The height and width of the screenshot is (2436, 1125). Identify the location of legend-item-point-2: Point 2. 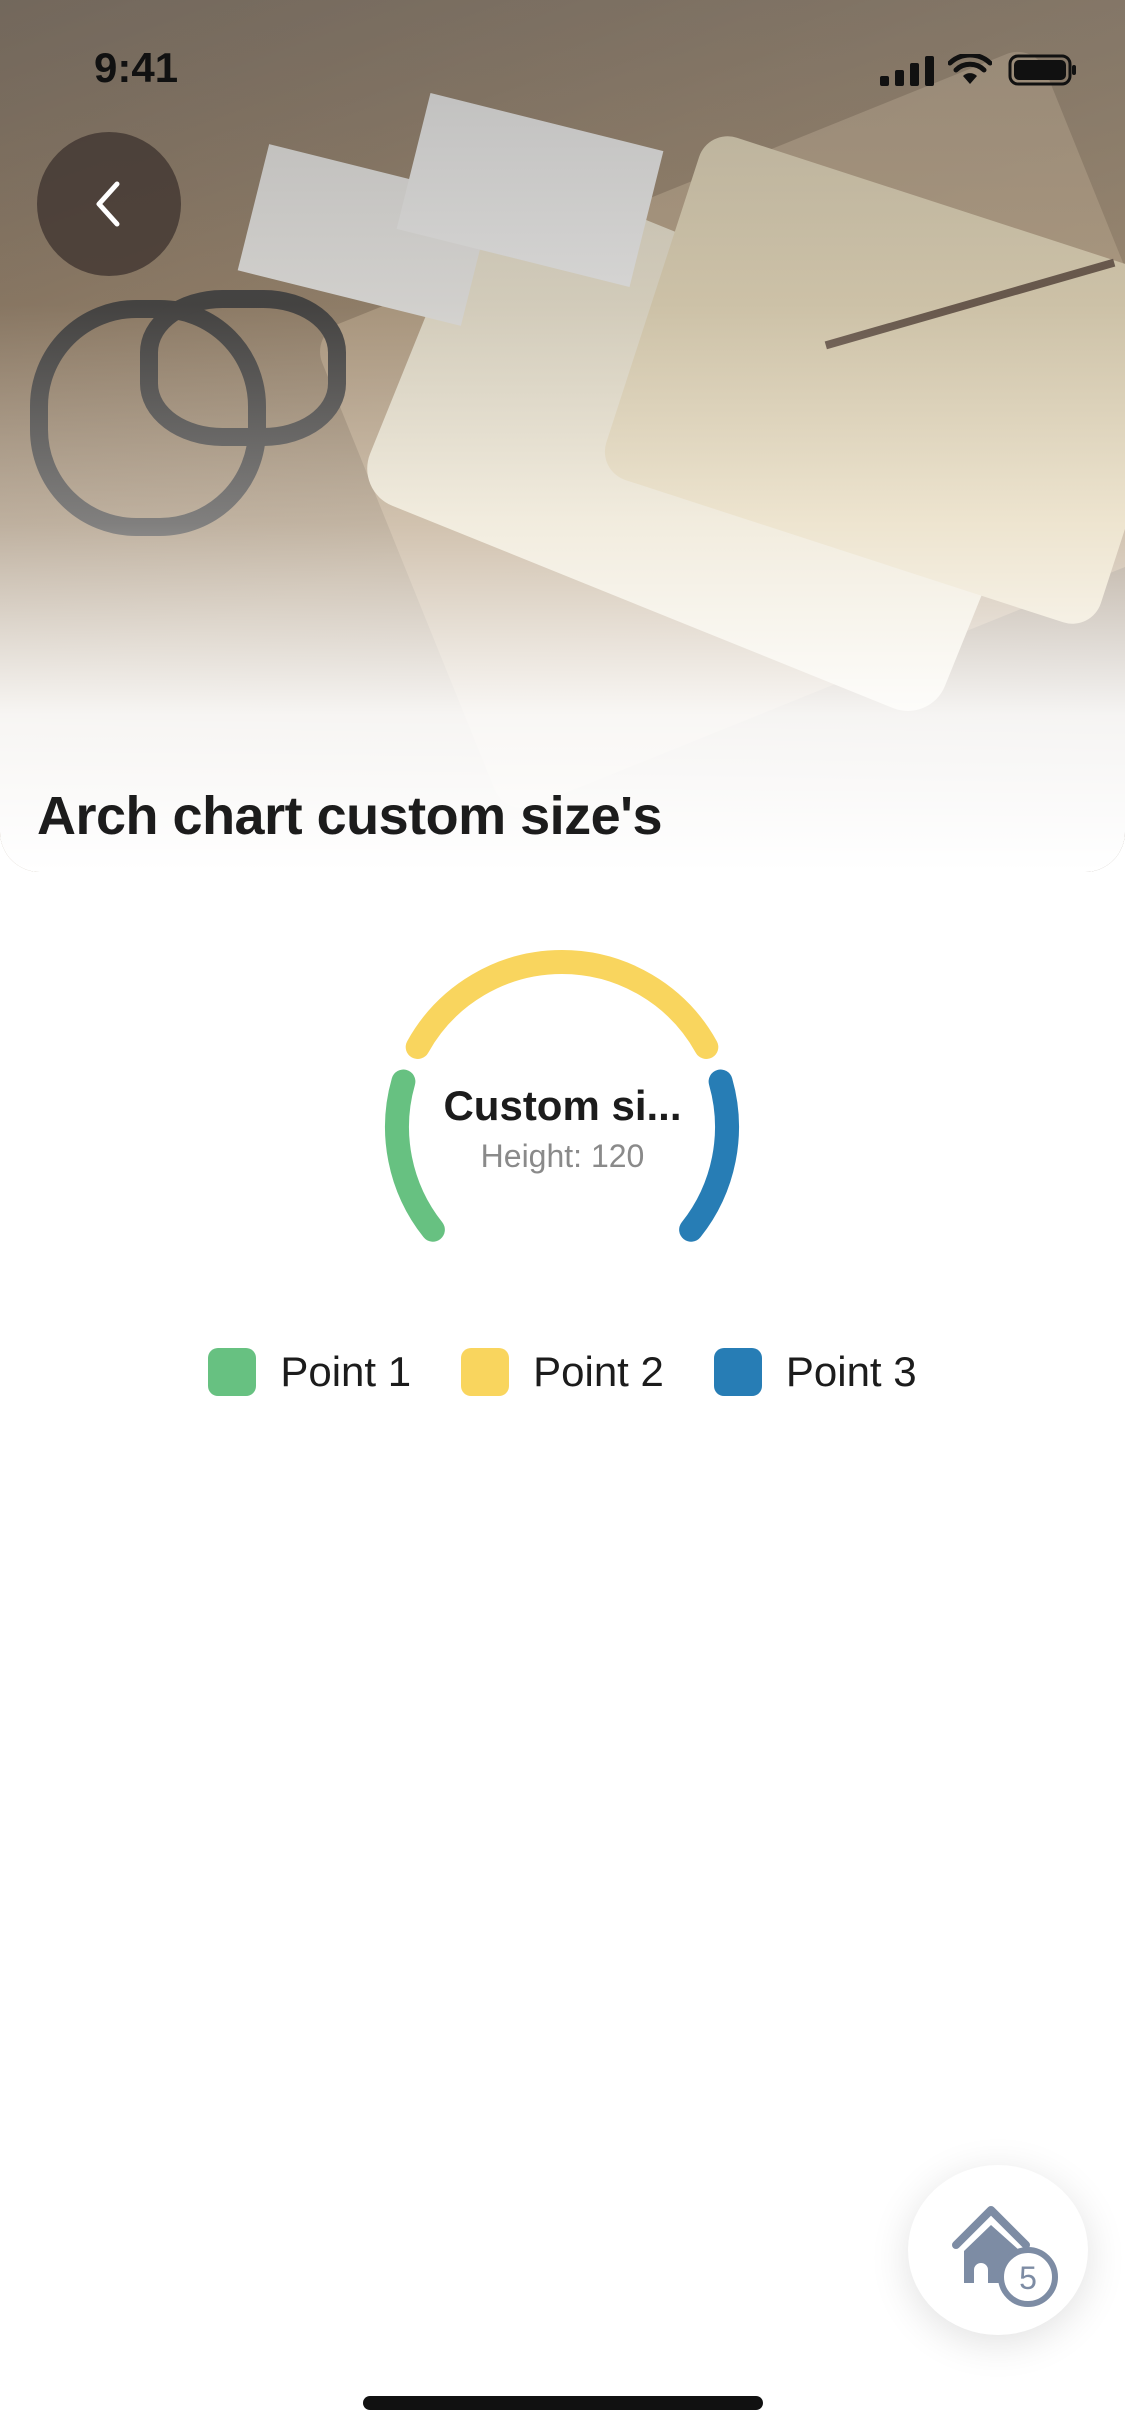
(562, 1372).